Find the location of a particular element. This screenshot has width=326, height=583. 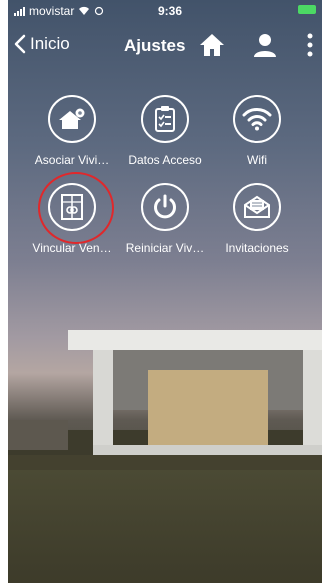

signal-icon is located at coordinates (19, 11).